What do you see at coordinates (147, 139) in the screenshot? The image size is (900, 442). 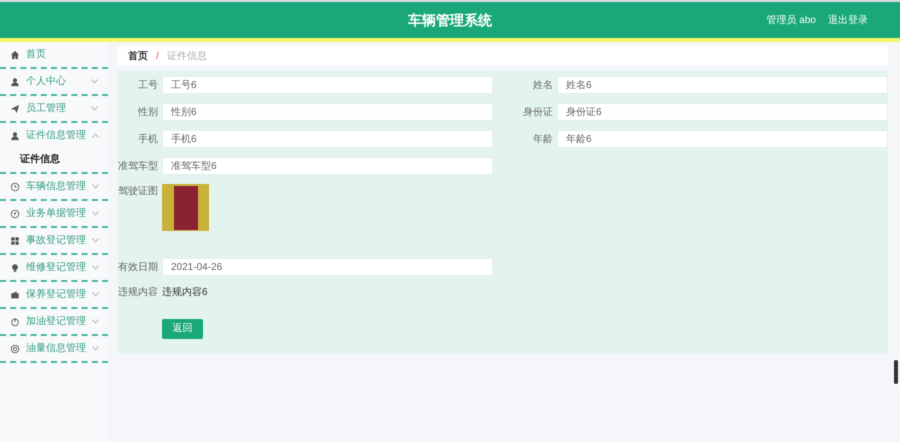 I see `field-label: 手机` at bounding box center [147, 139].